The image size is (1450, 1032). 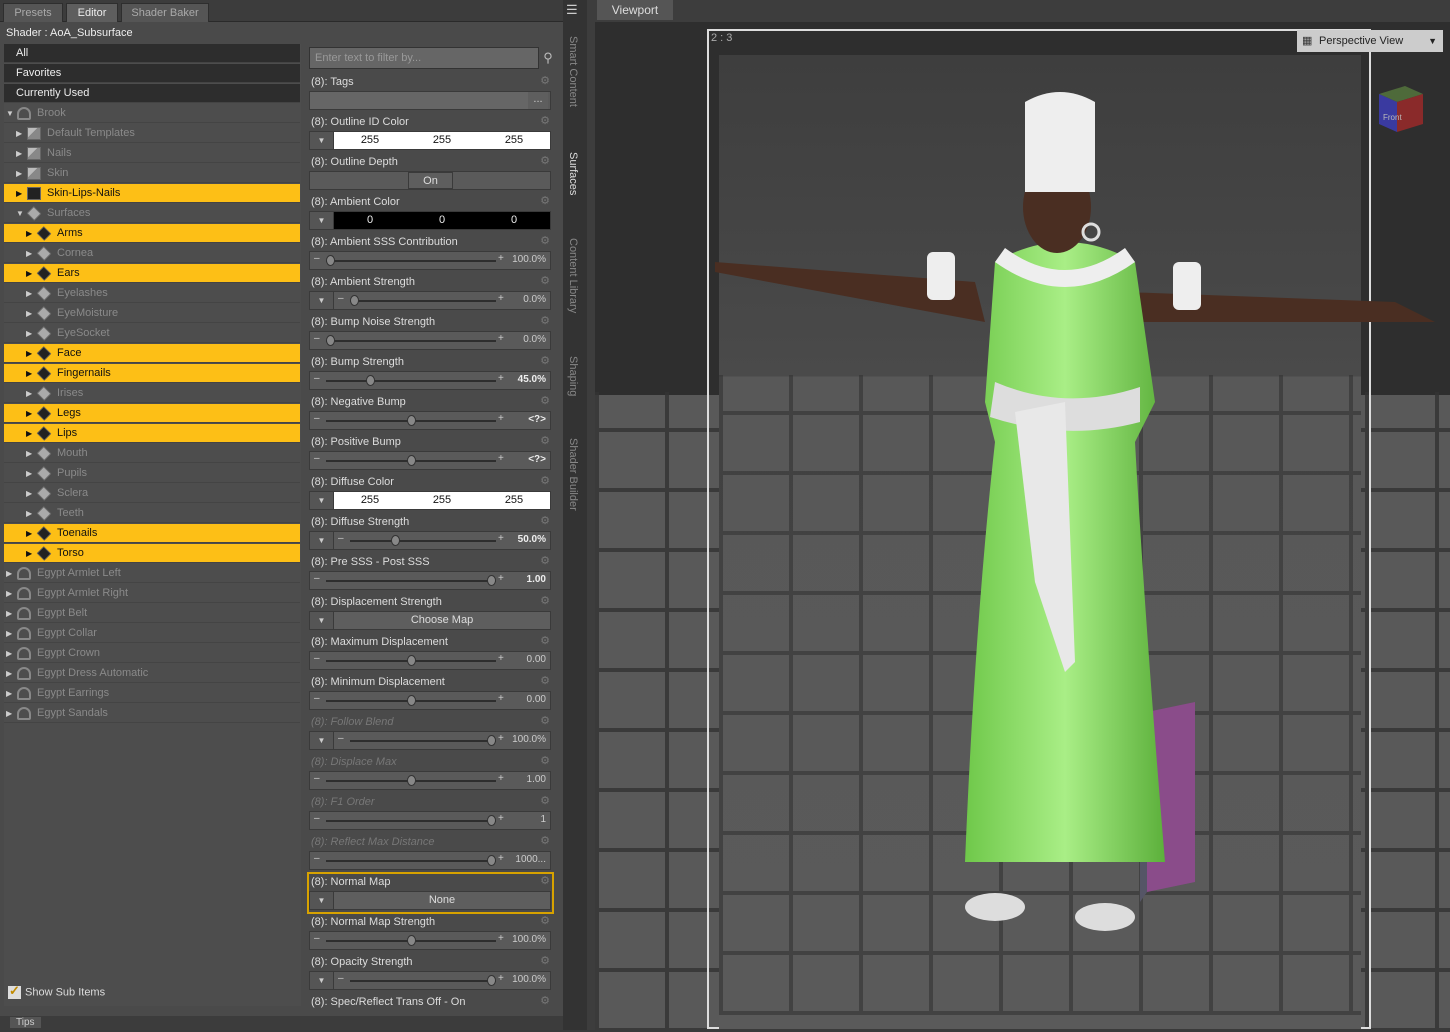 What do you see at coordinates (152, 213) in the screenshot?
I see `tree-item: ▼ Surfaces` at bounding box center [152, 213].